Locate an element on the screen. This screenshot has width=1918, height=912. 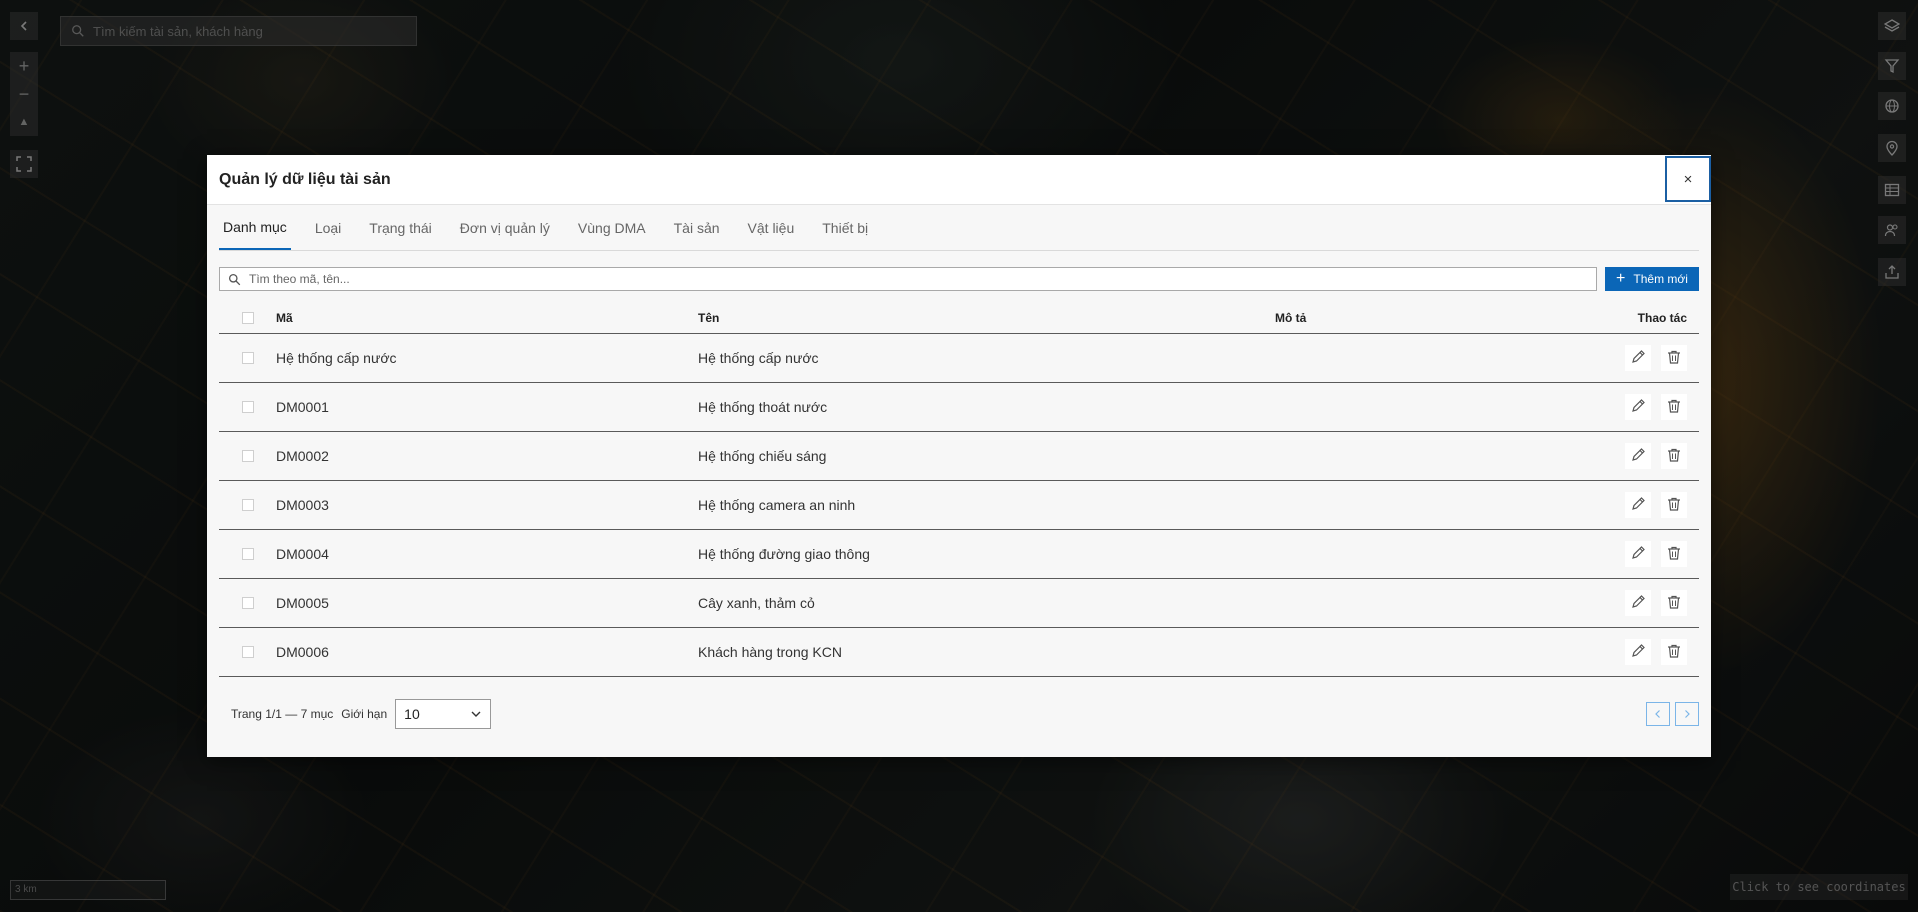
column-header-code: Mã is located at coordinates (487, 318).